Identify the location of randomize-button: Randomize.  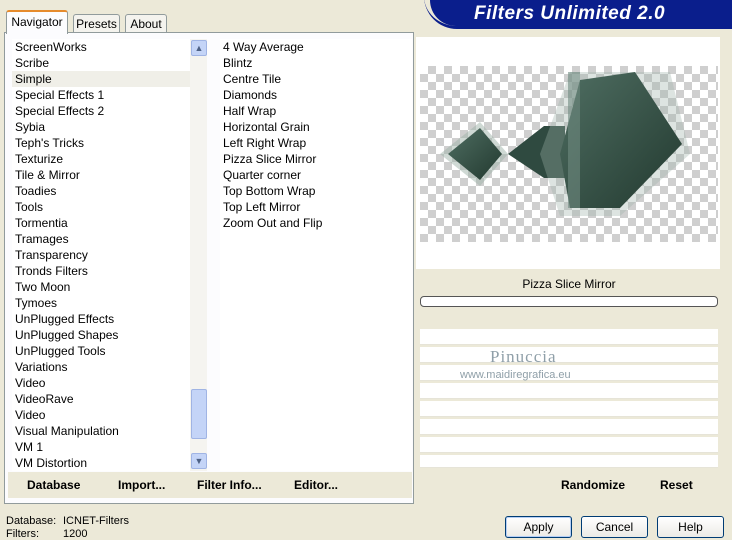
(593, 485).